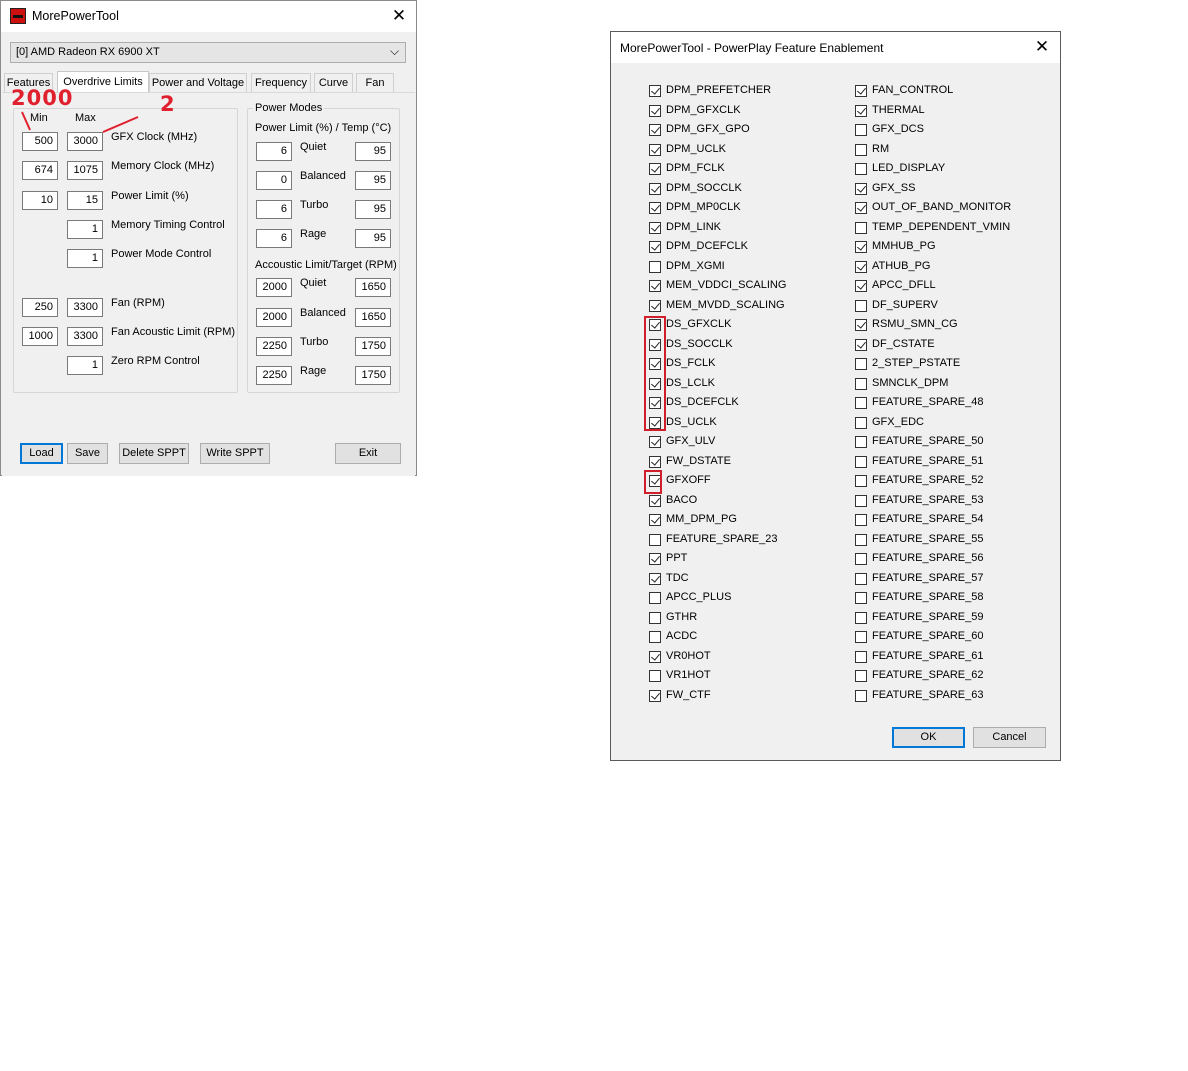 This screenshot has width=1188, height=1071. What do you see at coordinates (333, 82) in the screenshot?
I see `tab-curve: Curve` at bounding box center [333, 82].